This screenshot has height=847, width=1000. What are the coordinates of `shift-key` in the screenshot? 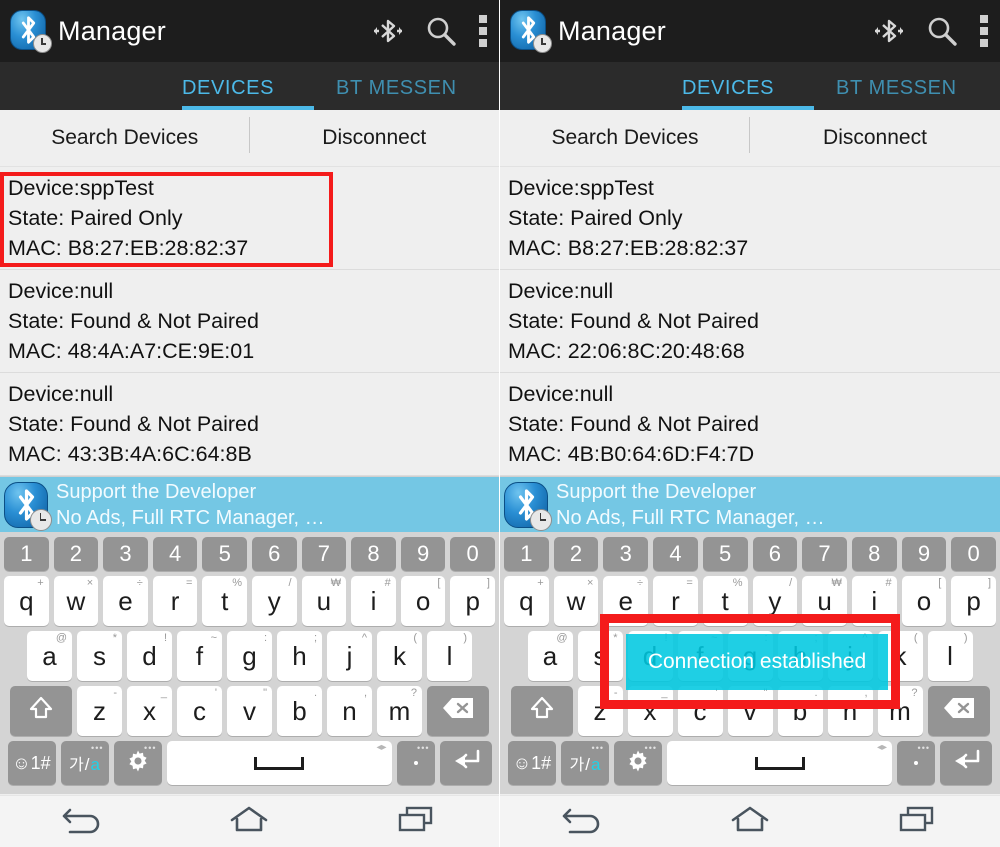 It's located at (41, 711).